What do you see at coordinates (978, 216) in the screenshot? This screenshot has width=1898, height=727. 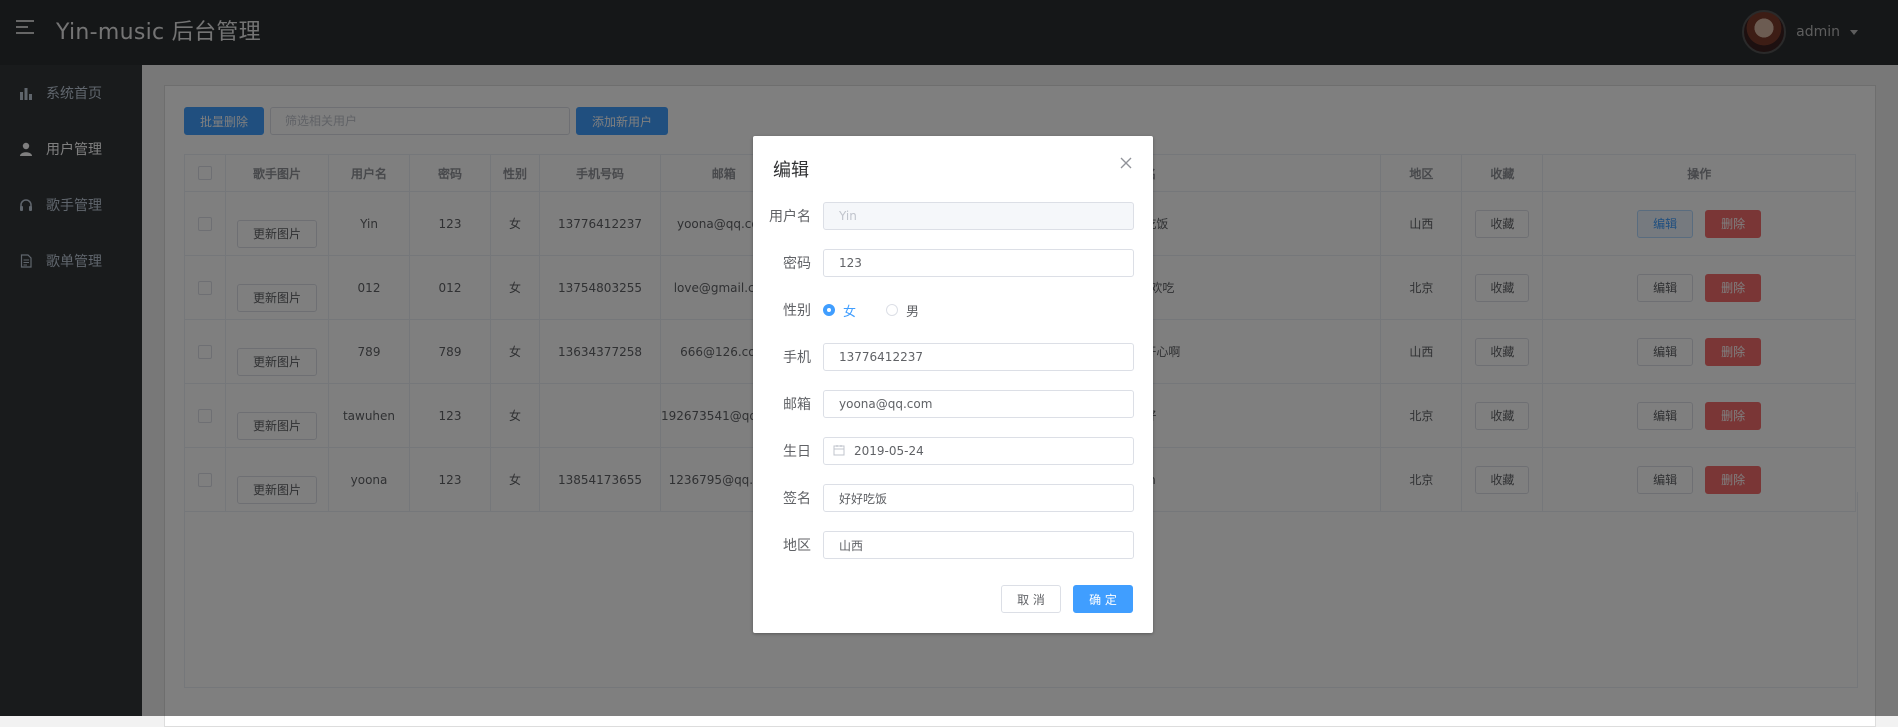 I see `username-field` at bounding box center [978, 216].